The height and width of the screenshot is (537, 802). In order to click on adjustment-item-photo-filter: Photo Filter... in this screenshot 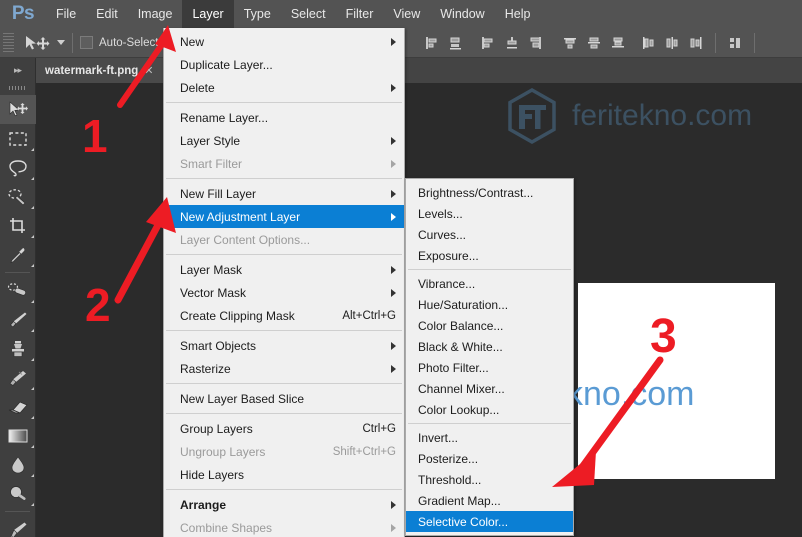, I will do `click(489, 367)`.